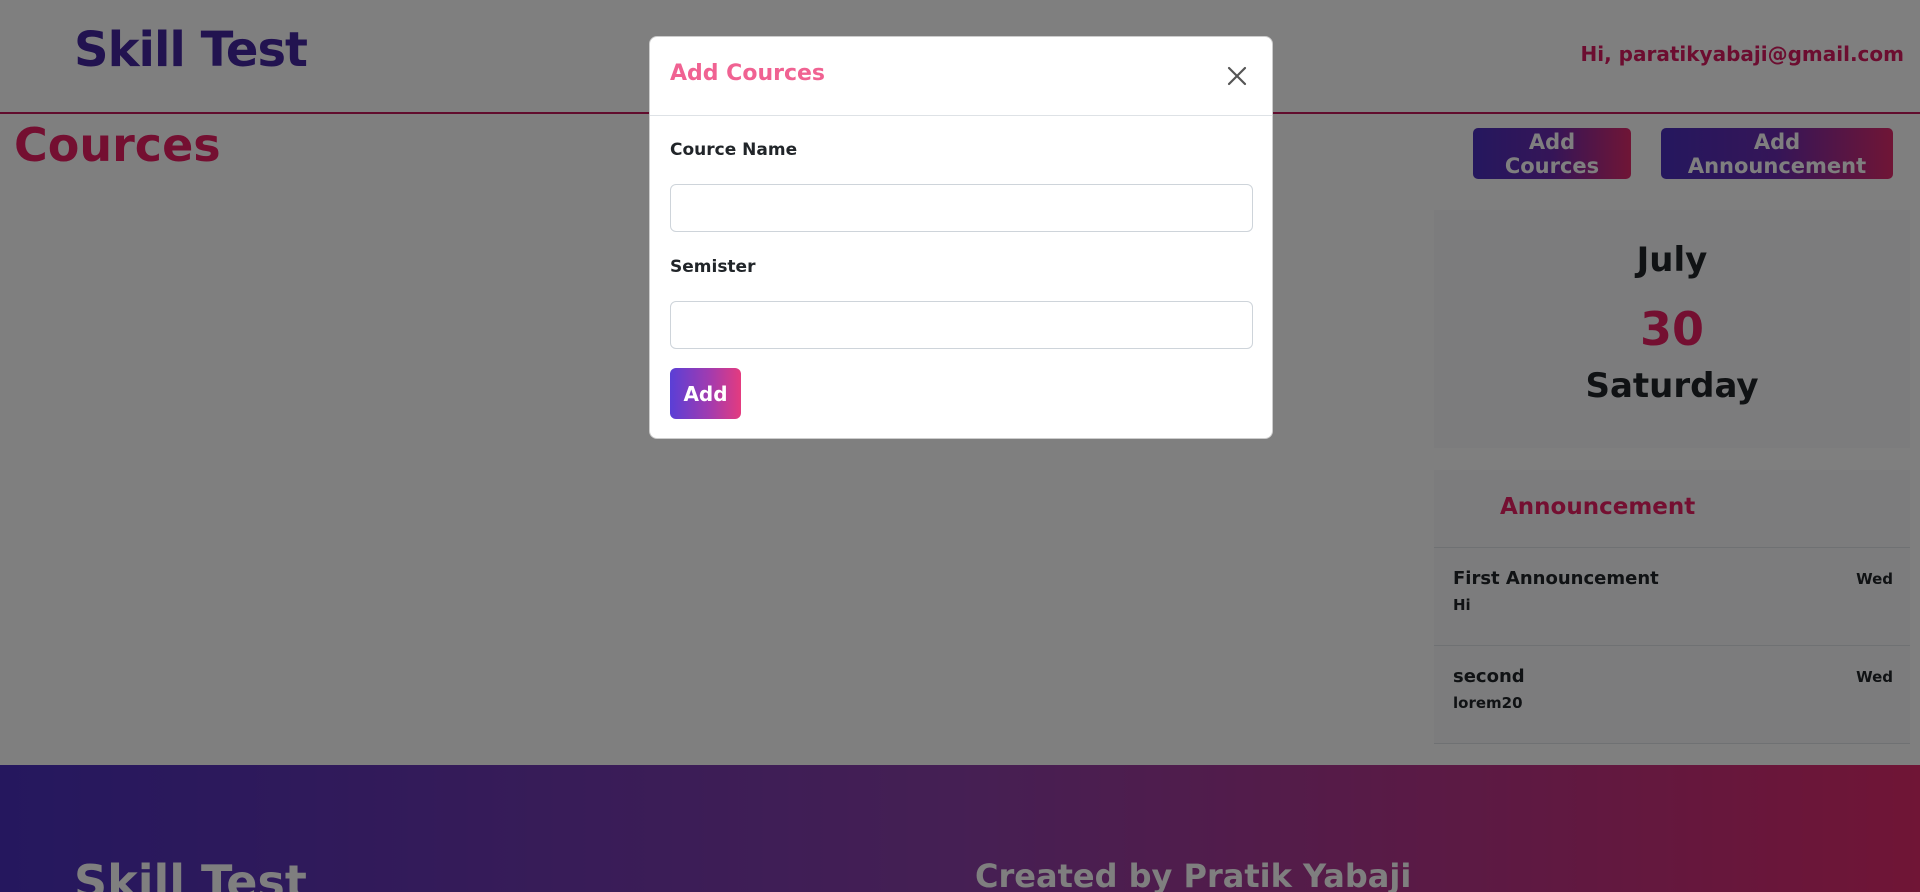  What do you see at coordinates (961, 76) in the screenshot?
I see `modal-header: Add Cources` at bounding box center [961, 76].